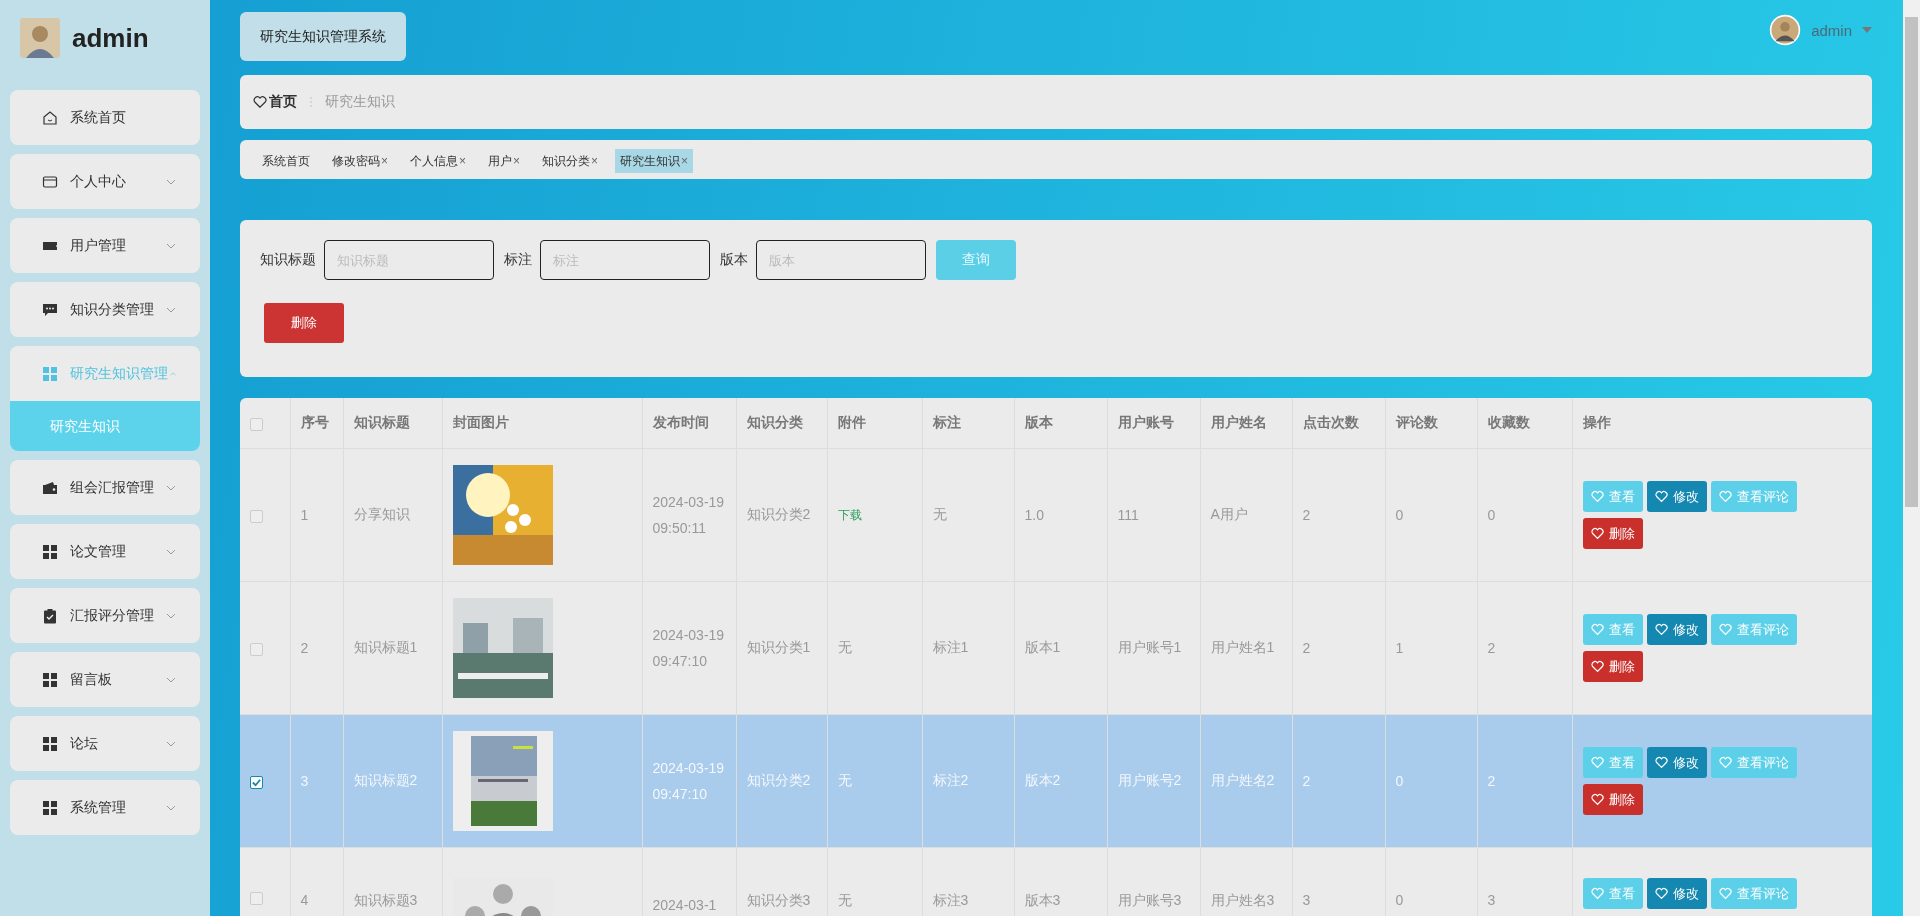 This screenshot has height=916, width=1920. I want to click on column-header: 评论数, so click(1416, 422).